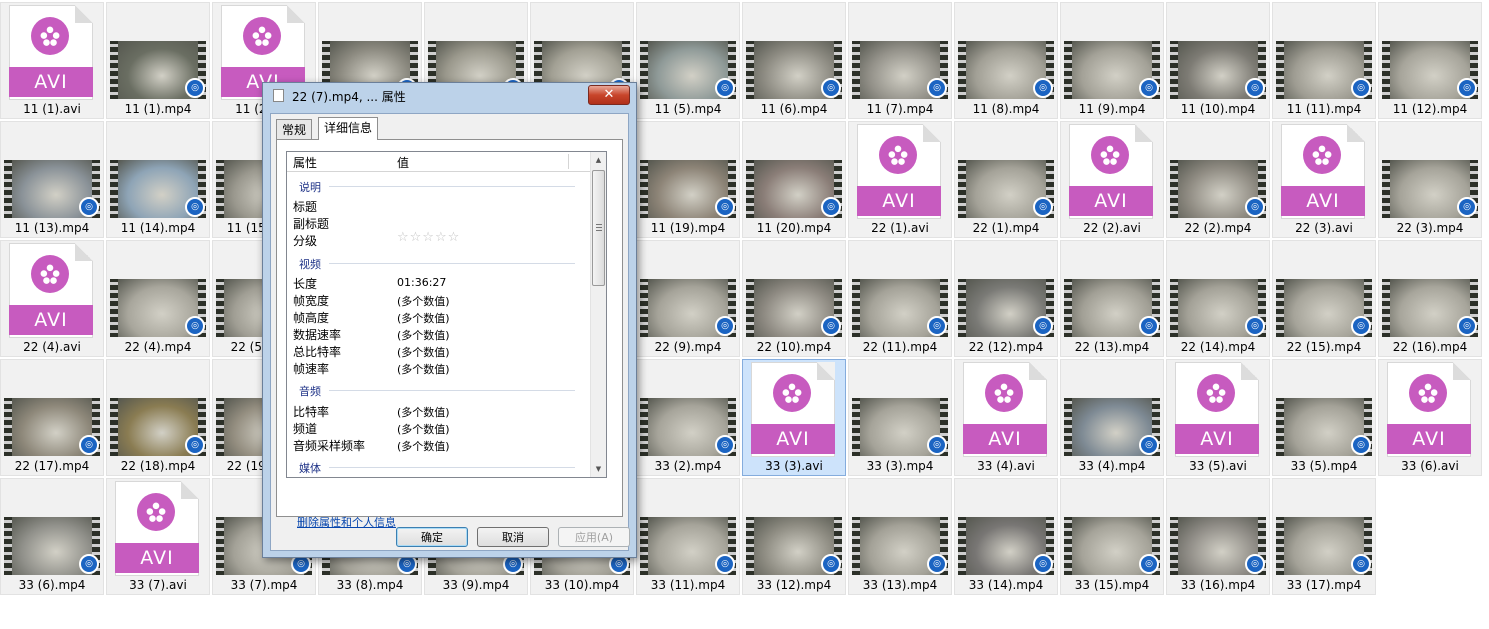  I want to click on close-button: ✕, so click(609, 95).